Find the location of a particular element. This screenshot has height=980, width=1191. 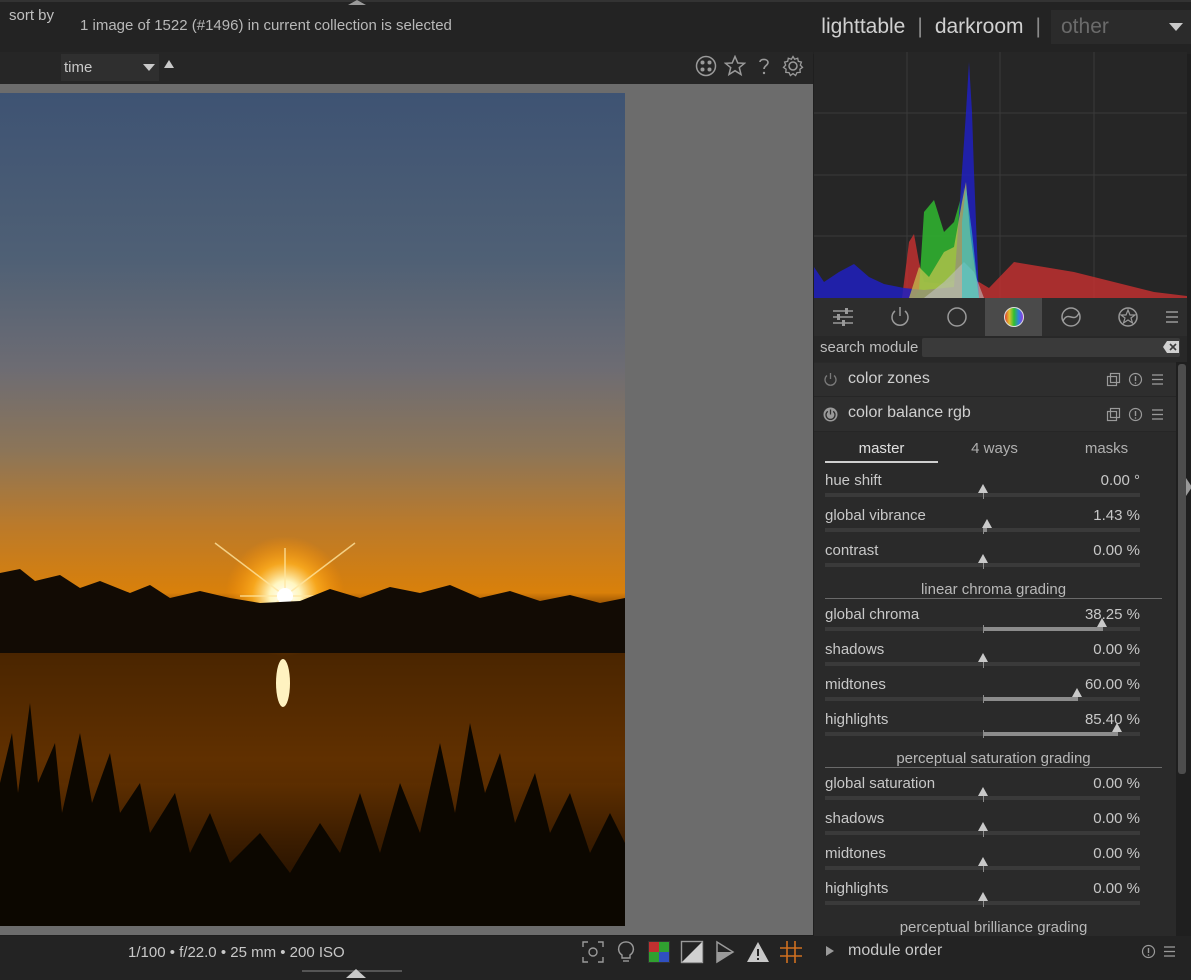

slider-label-global-chroma: global chroma is located at coordinates (872, 614).